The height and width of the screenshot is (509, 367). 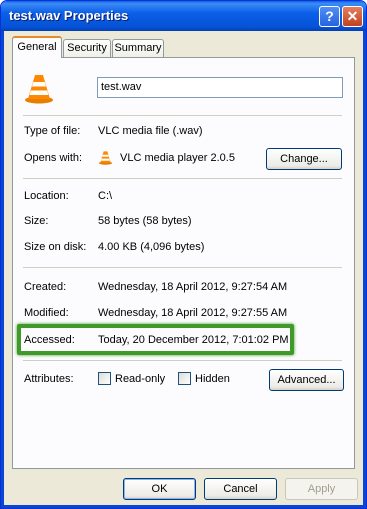 What do you see at coordinates (104, 378) in the screenshot?
I see `read-only-checkbox` at bounding box center [104, 378].